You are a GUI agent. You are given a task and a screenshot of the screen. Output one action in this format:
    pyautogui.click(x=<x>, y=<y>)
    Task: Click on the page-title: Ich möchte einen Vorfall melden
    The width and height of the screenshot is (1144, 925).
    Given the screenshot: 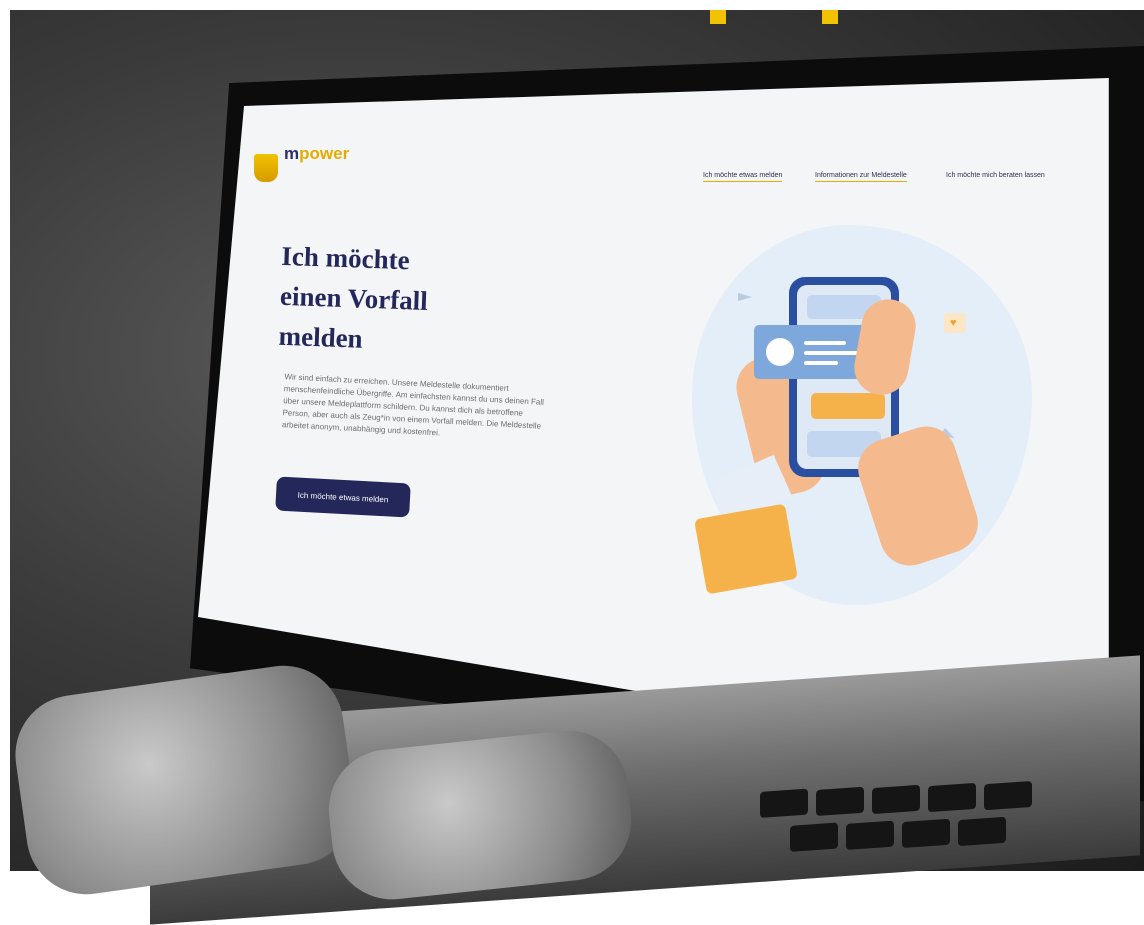 What is the action you would take?
    pyautogui.click(x=353, y=297)
    